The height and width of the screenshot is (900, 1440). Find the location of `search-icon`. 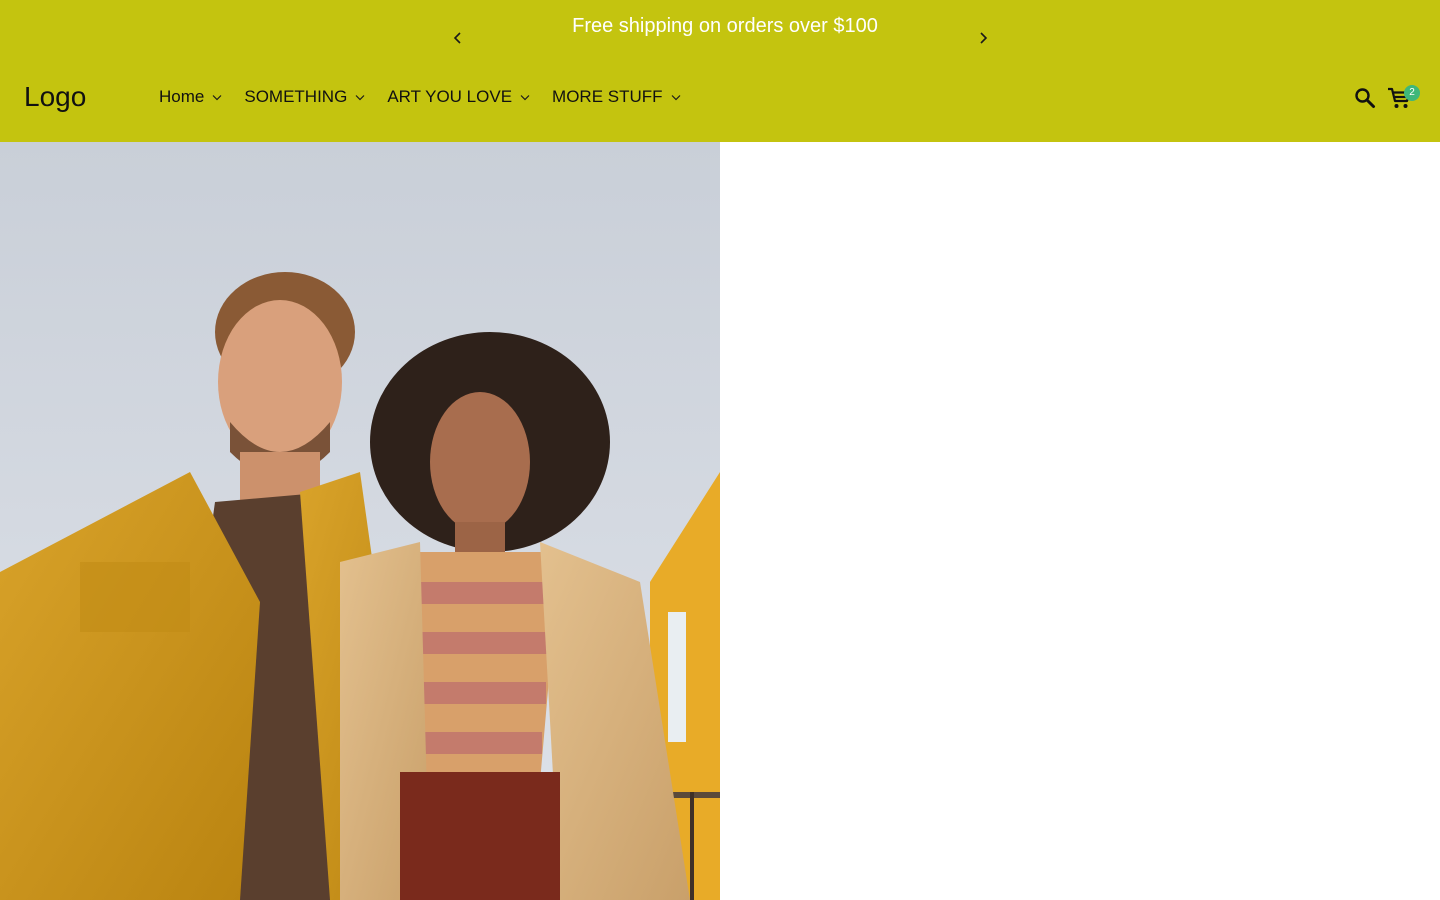

search-icon is located at coordinates (1365, 98).